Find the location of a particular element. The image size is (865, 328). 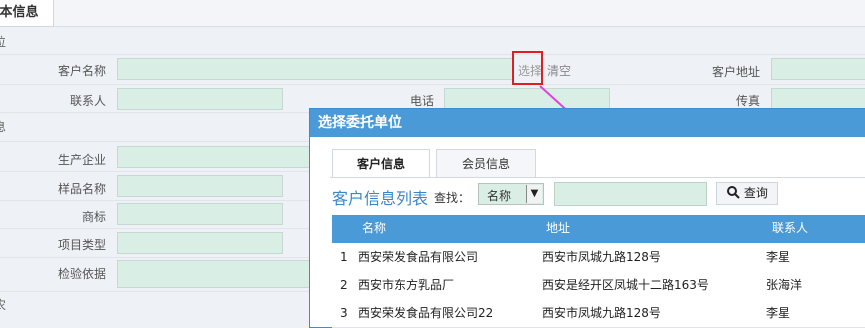

table-row: 2 西安市东方乳品厂 西安是经开区凤城十二路163号 张海洋 is located at coordinates (598, 285).